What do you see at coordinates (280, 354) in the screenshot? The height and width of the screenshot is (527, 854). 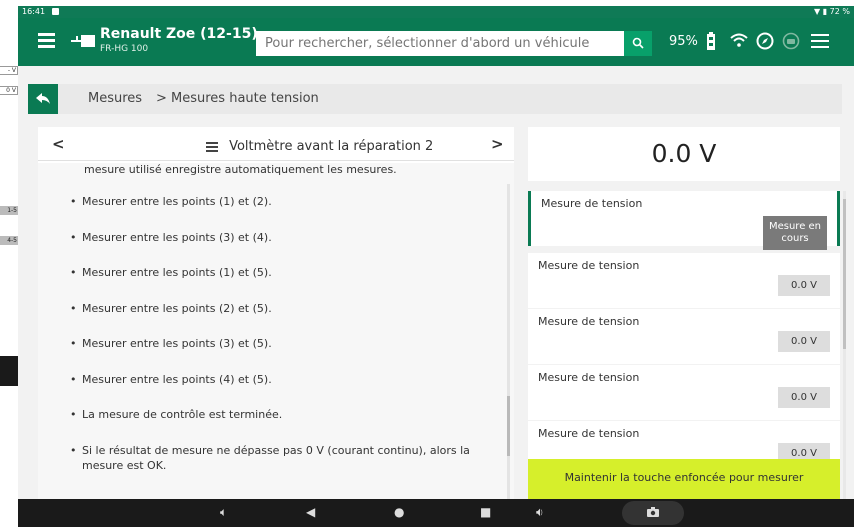 I see `list-item: Mesurer entre les points (3) et (5).` at bounding box center [280, 354].